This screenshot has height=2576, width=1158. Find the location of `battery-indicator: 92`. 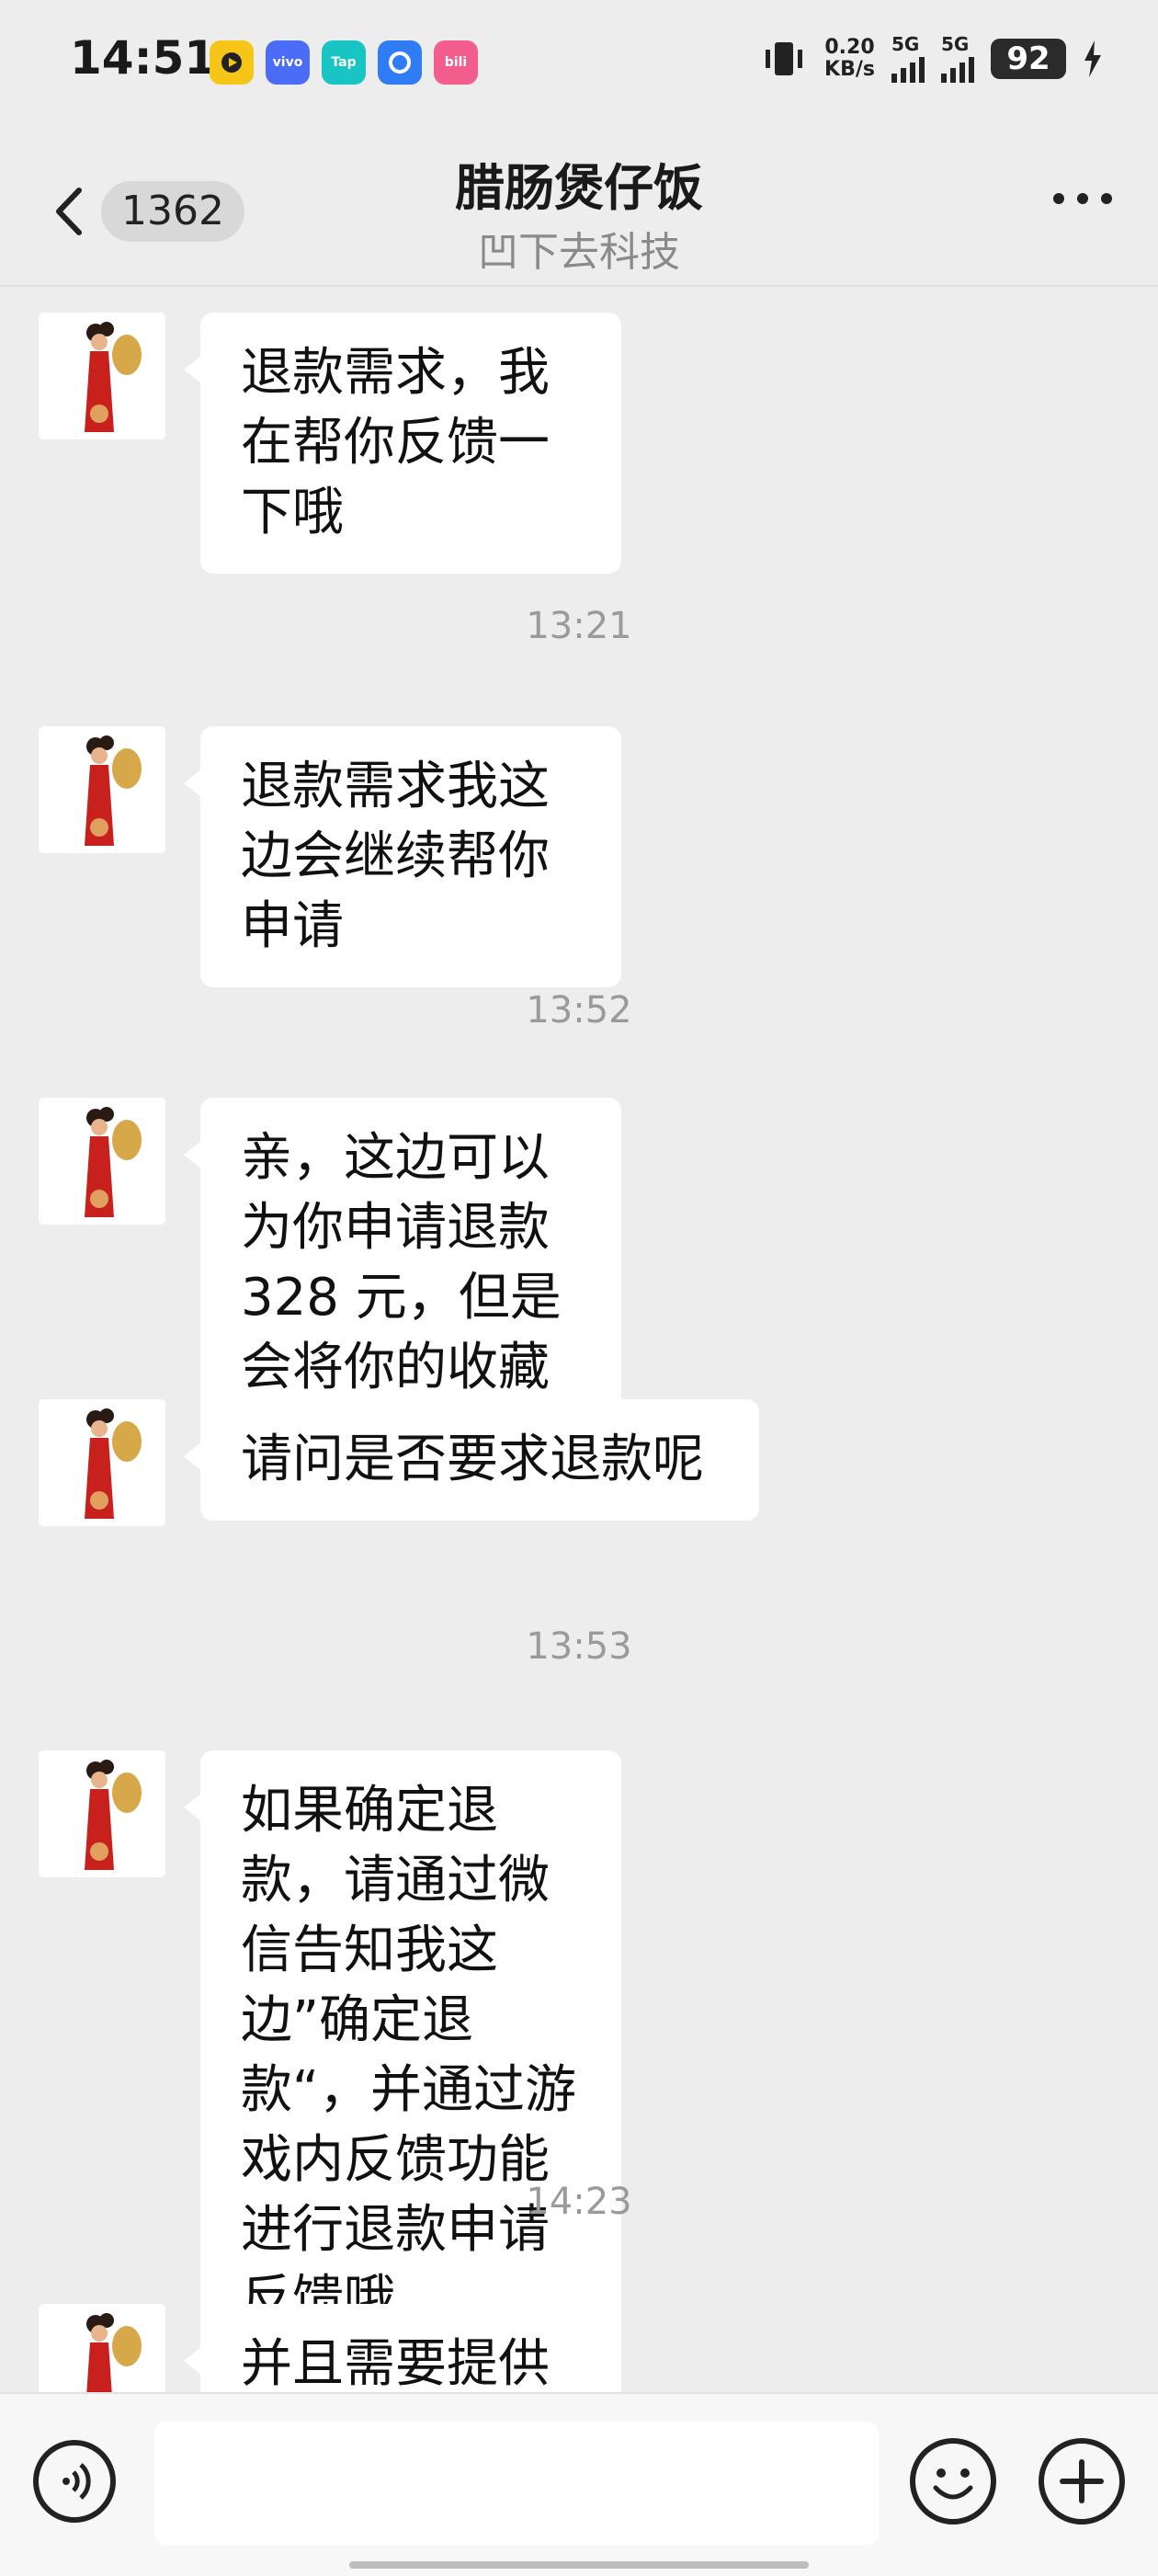

battery-indicator: 92 is located at coordinates (1028, 59).